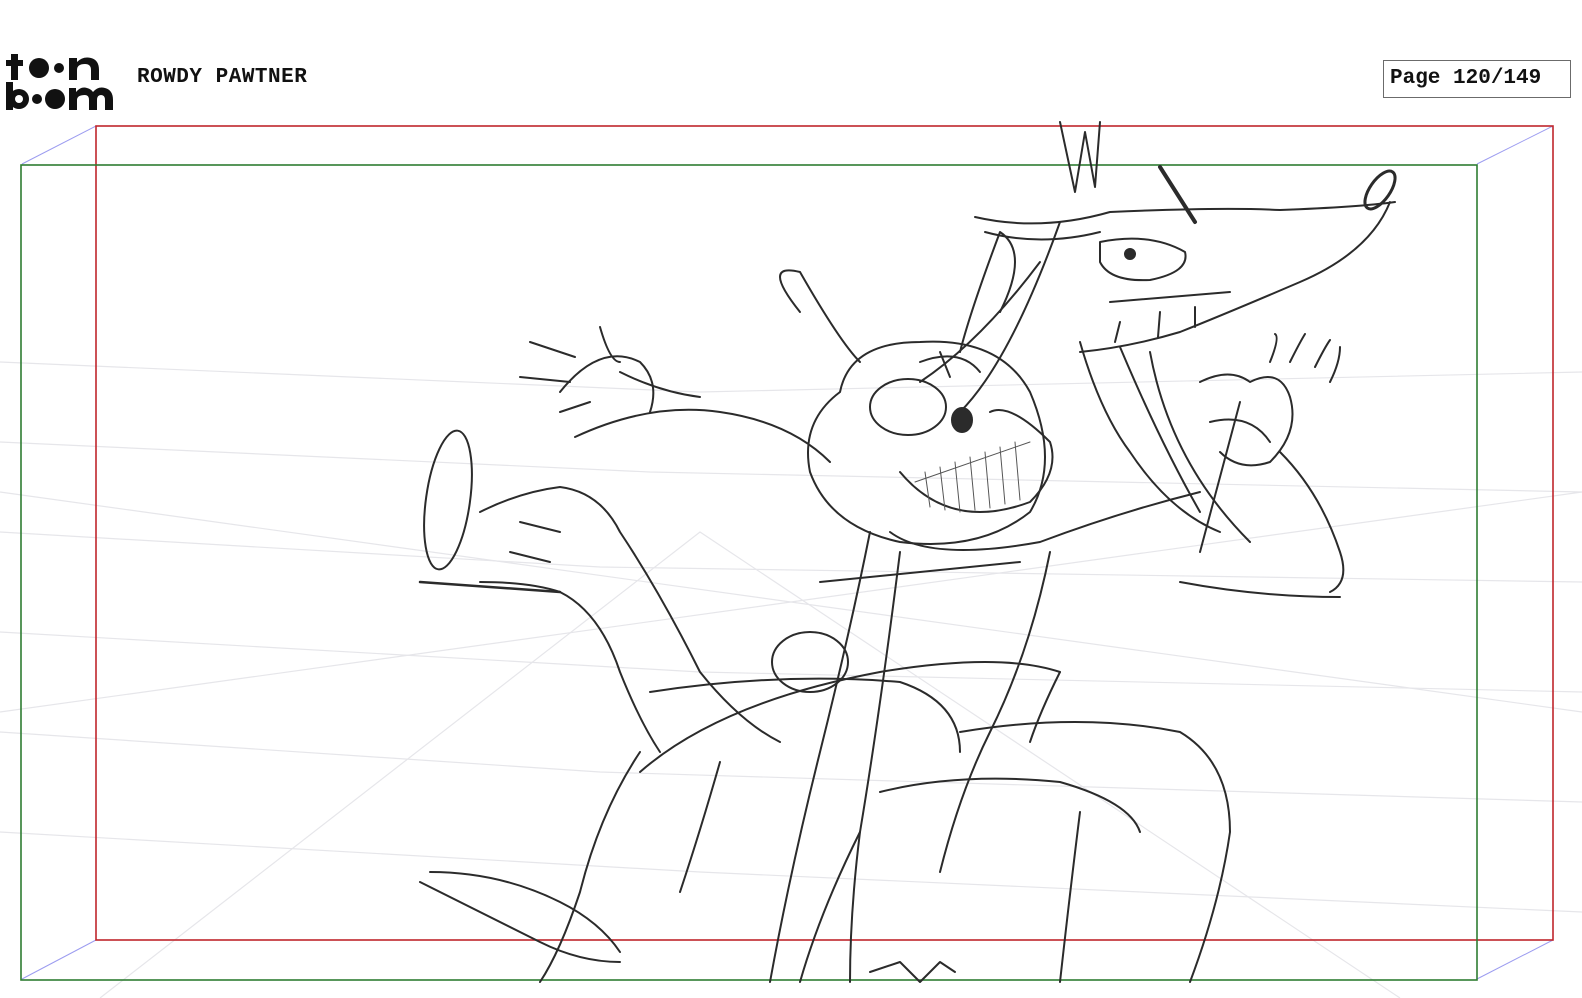 This screenshot has height=998, width=1582. What do you see at coordinates (222, 77) in the screenshot?
I see `project-title: ROWDY PAWTNER` at bounding box center [222, 77].